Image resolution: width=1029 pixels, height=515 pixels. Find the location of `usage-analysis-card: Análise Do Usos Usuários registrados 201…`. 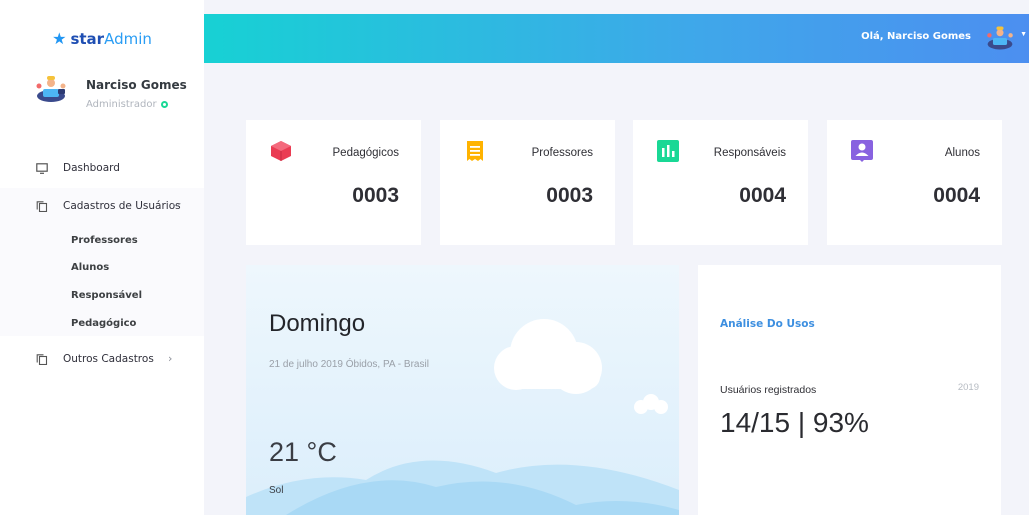

usage-analysis-card: Análise Do Usos Usuários registrados 201… is located at coordinates (849, 390).